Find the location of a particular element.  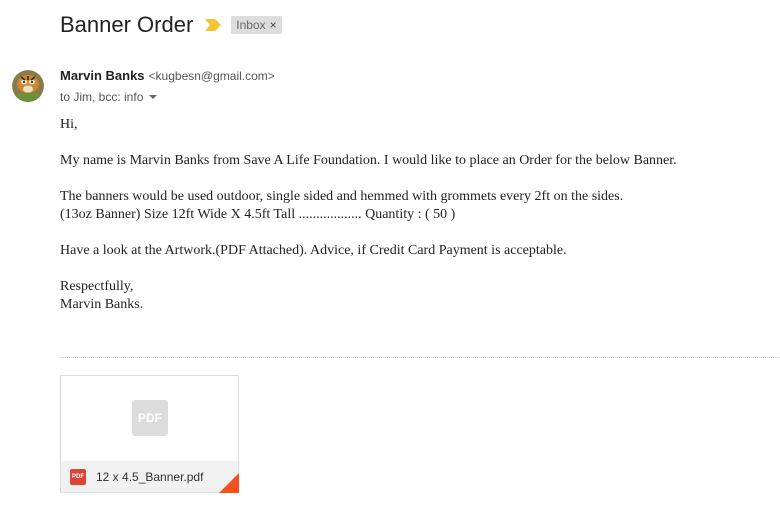

pdf-preview-icon: PDF is located at coordinates (150, 418).